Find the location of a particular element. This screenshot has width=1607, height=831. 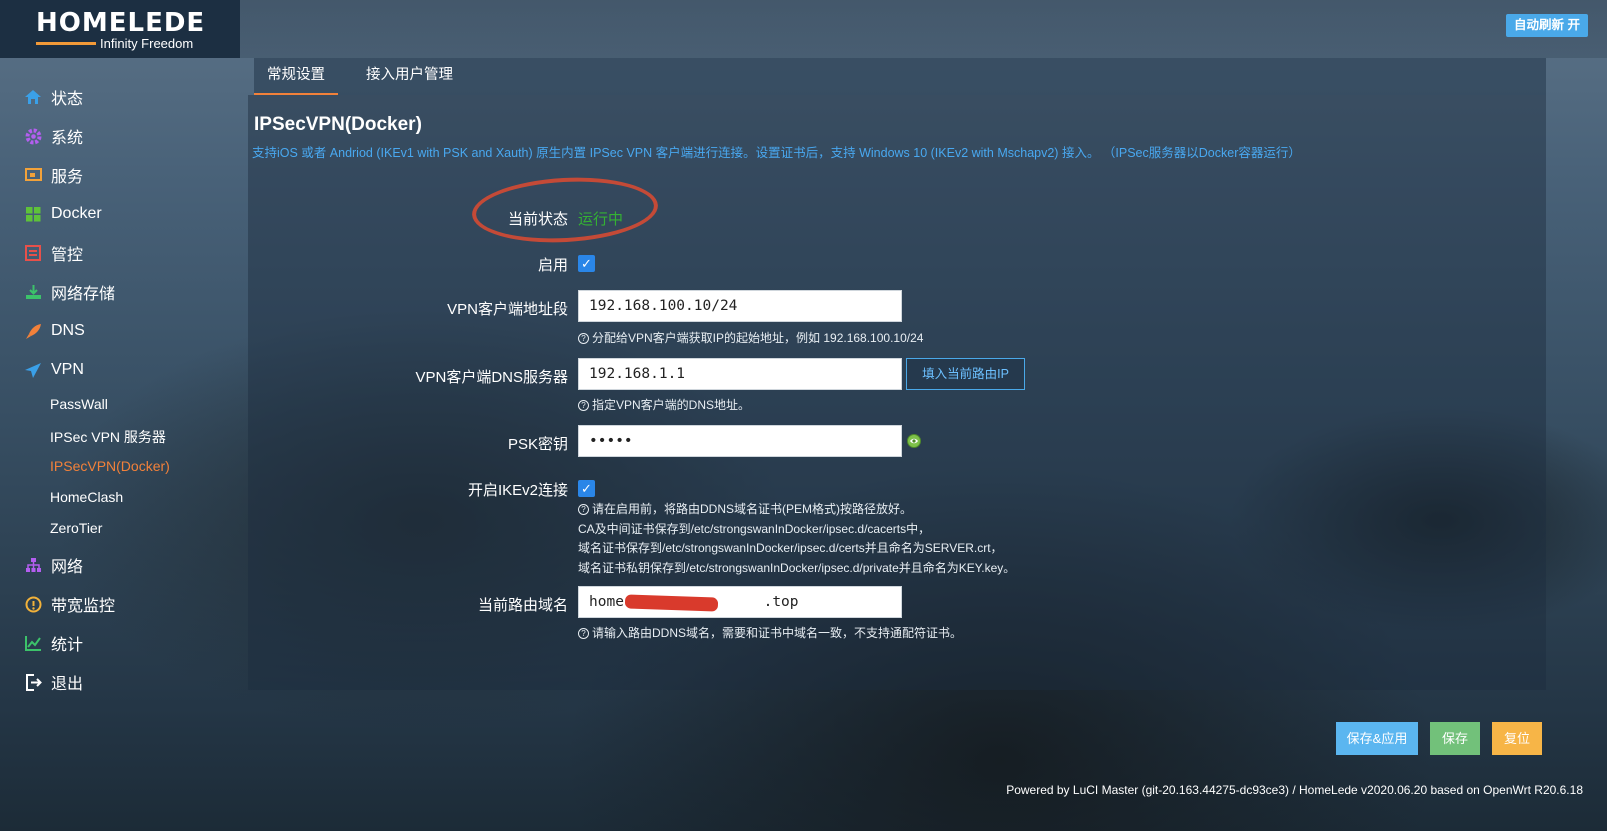

sidebar-subitem-passwall: PassWall is located at coordinates (79, 404).